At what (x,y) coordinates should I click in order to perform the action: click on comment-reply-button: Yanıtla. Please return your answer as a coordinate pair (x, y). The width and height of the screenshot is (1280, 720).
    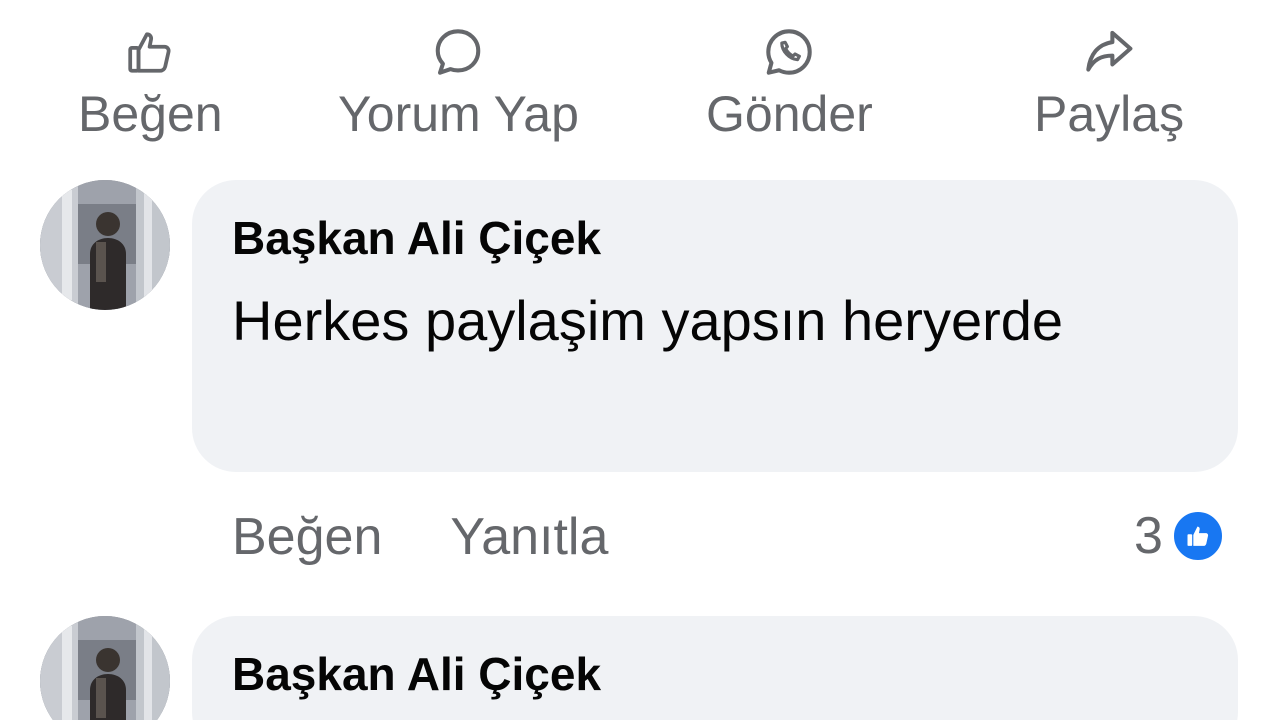
    Looking at the image, I should click on (529, 537).